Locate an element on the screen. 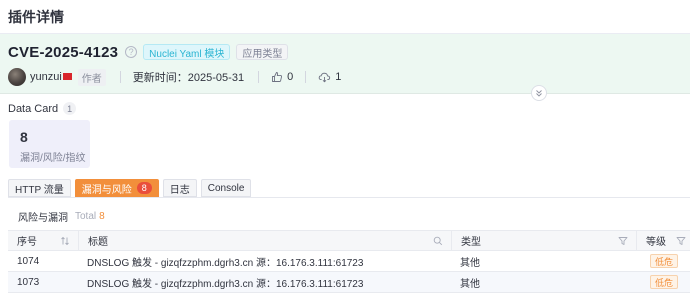 The image size is (690, 295). column-header-type: 类型 is located at coordinates (543, 240).